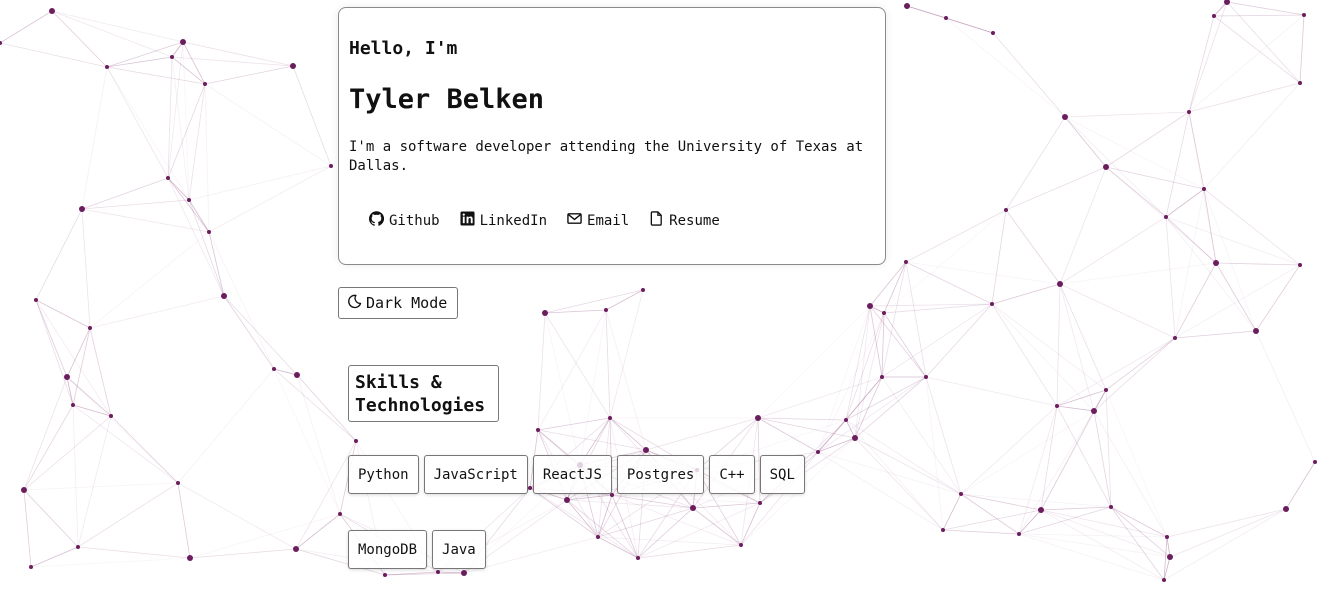  What do you see at coordinates (694, 220) in the screenshot?
I see `resume-link-label: Resume` at bounding box center [694, 220].